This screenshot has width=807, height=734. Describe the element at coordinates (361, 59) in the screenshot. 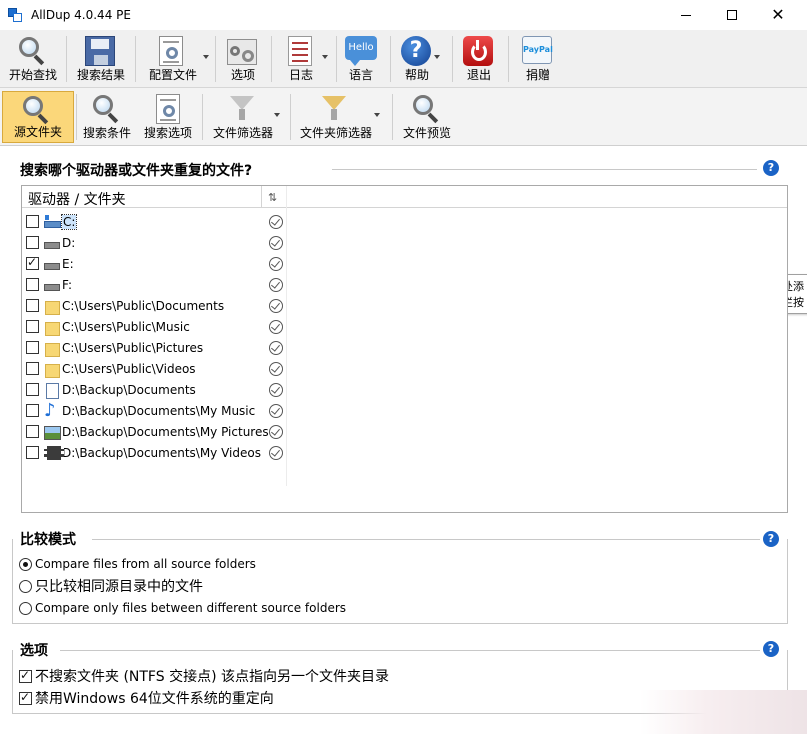

I see `language-button: Hello 语言` at that location.